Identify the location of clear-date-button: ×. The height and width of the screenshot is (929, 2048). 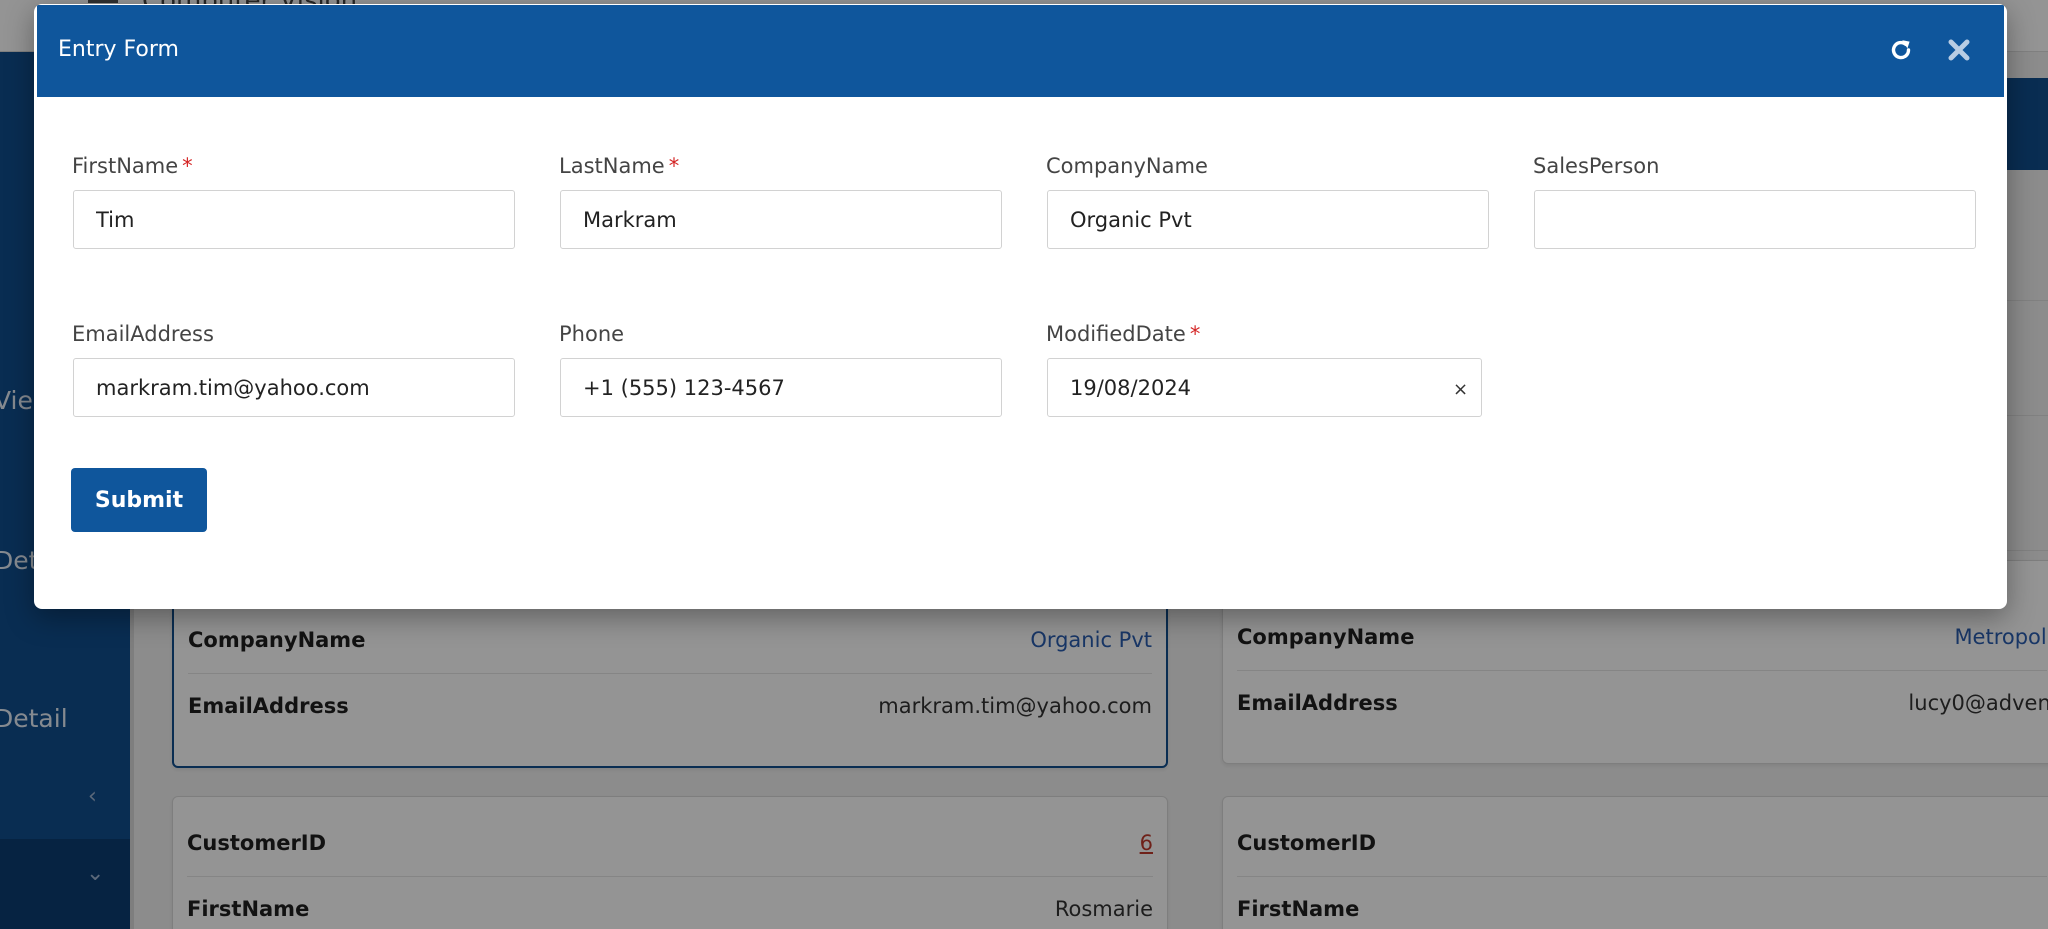
(1460, 389).